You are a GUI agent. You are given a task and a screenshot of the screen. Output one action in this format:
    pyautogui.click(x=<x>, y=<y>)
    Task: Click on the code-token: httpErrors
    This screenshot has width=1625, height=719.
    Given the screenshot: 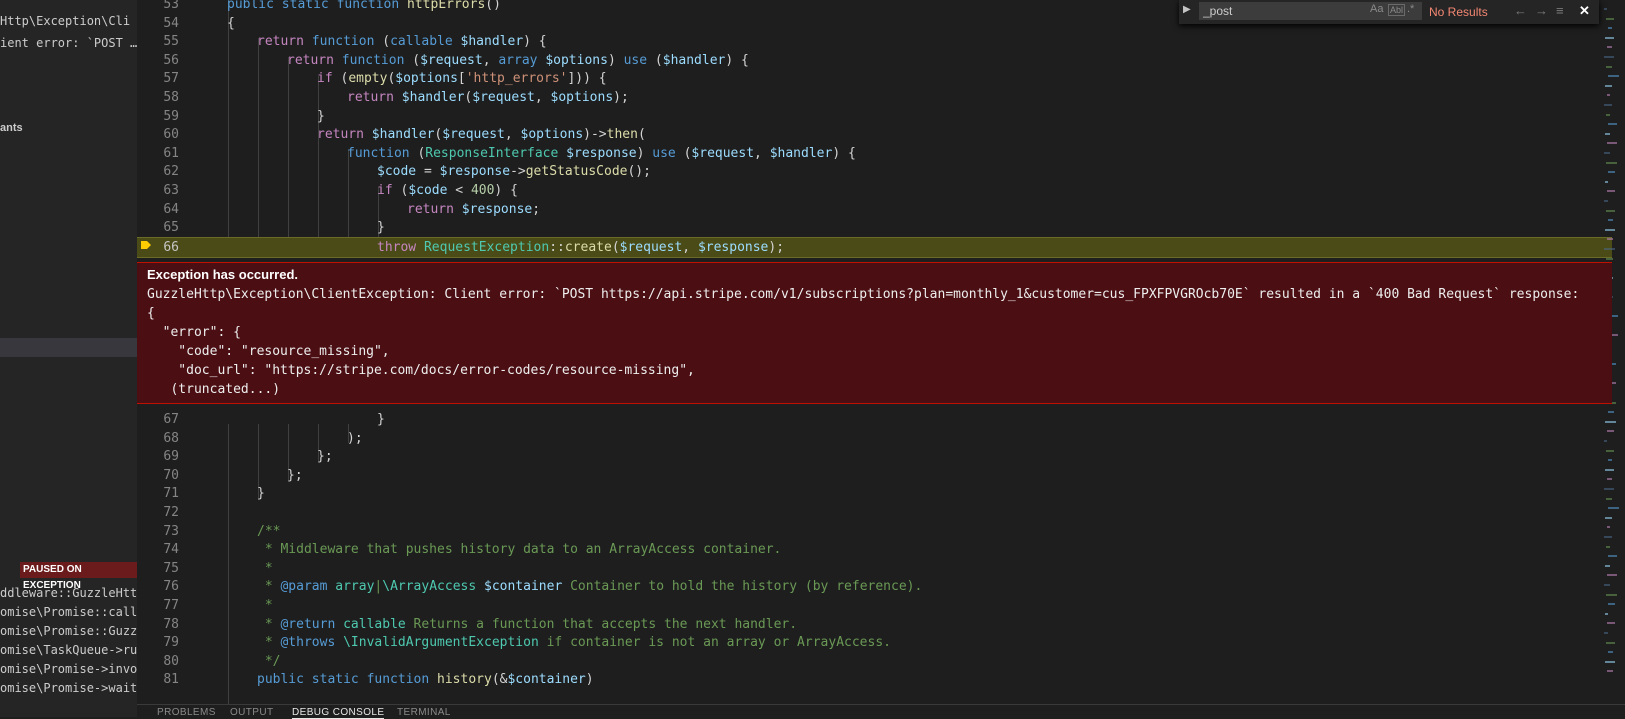 What is the action you would take?
    pyautogui.click(x=446, y=6)
    